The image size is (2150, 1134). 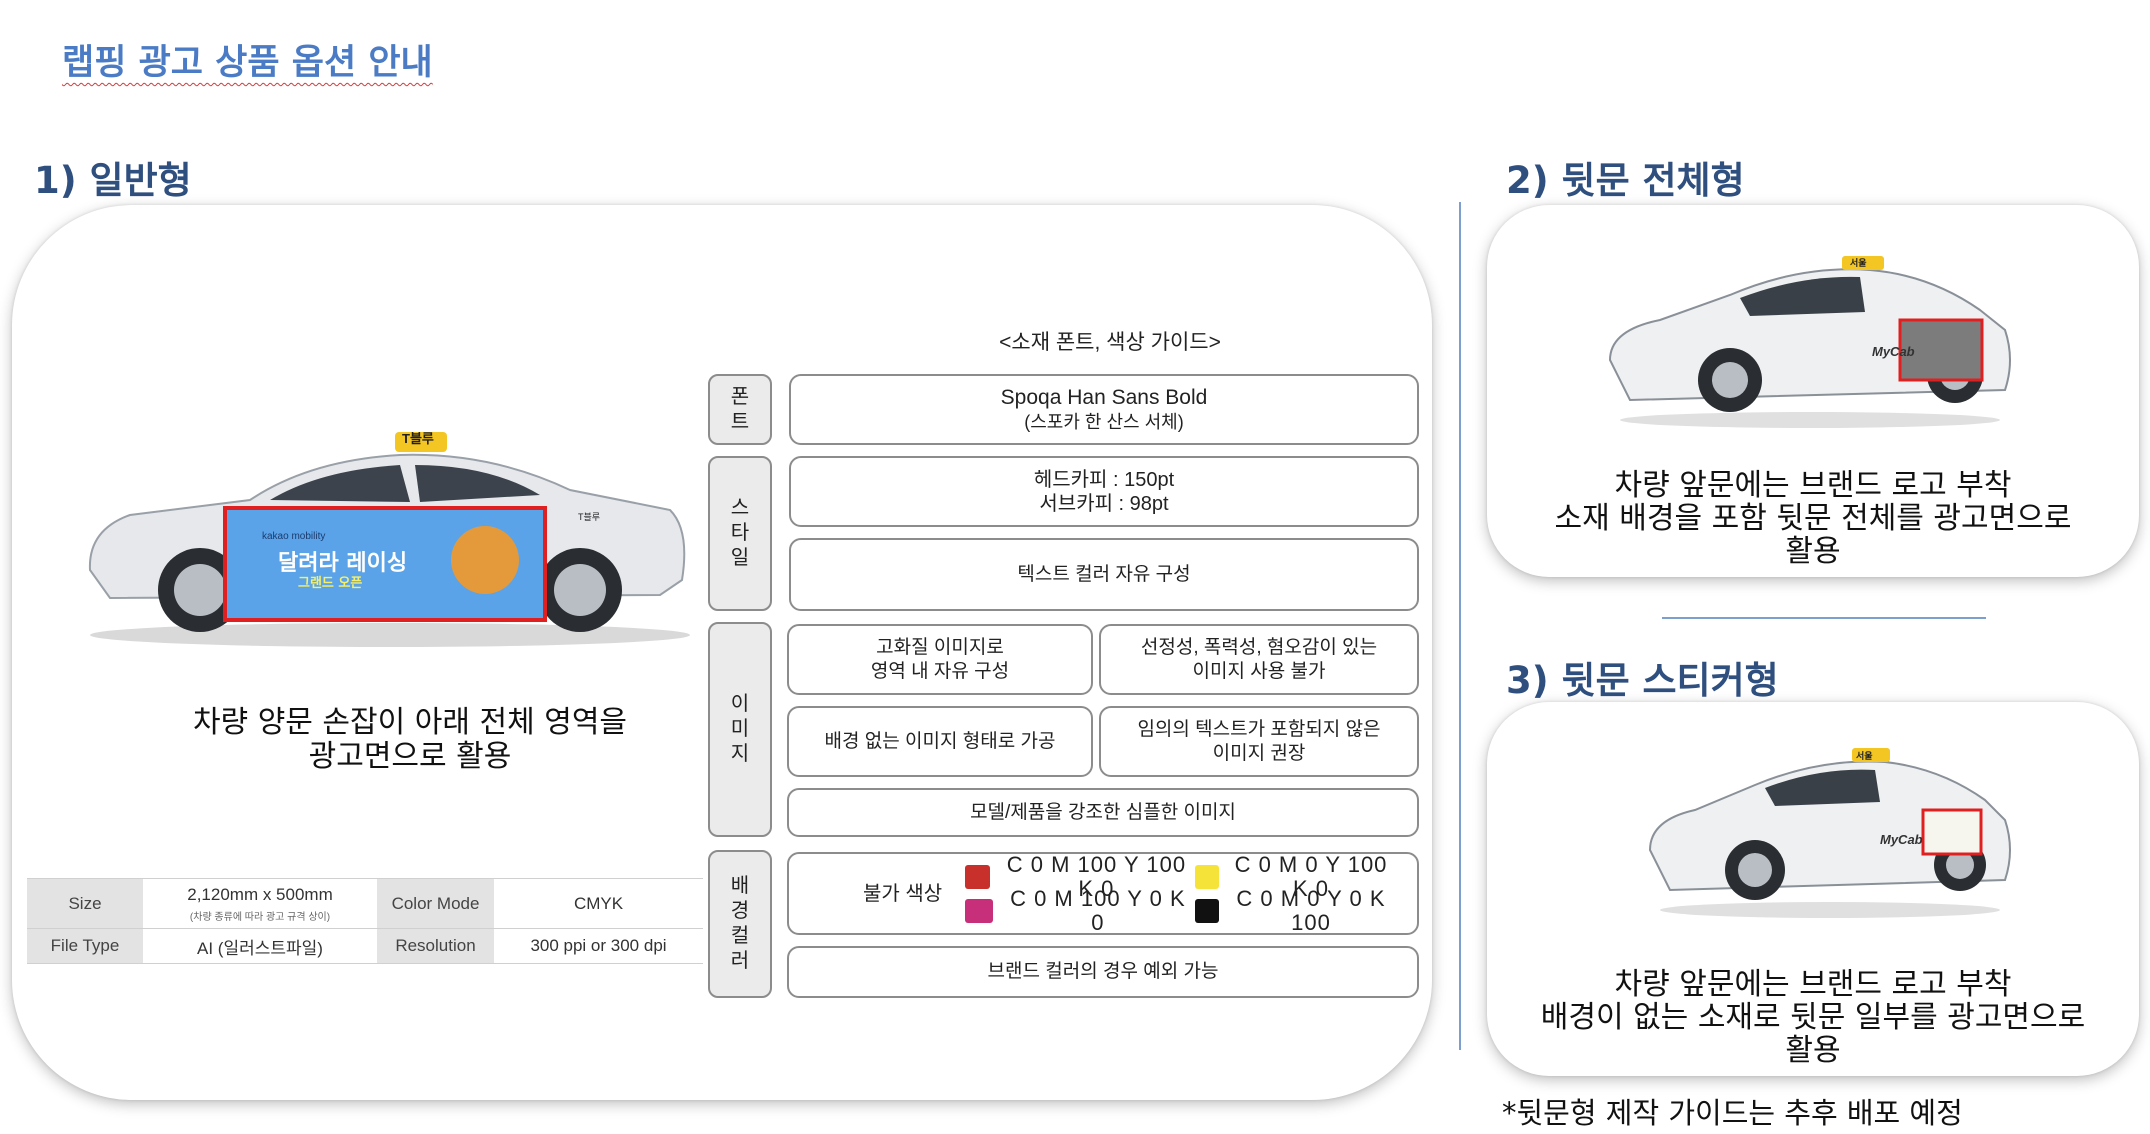 What do you see at coordinates (1104, 479) in the screenshot?
I see `headcopy-size: 헤드카피 : 150pt` at bounding box center [1104, 479].